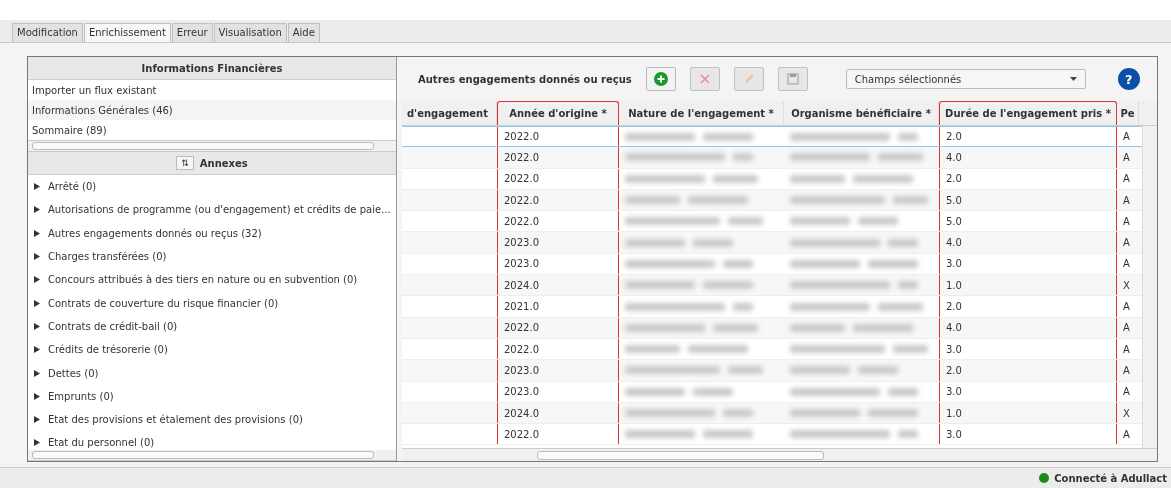  Describe the element at coordinates (212, 303) in the screenshot. I see `tree-item: Contrats de couverture du risque financier (0)` at that location.